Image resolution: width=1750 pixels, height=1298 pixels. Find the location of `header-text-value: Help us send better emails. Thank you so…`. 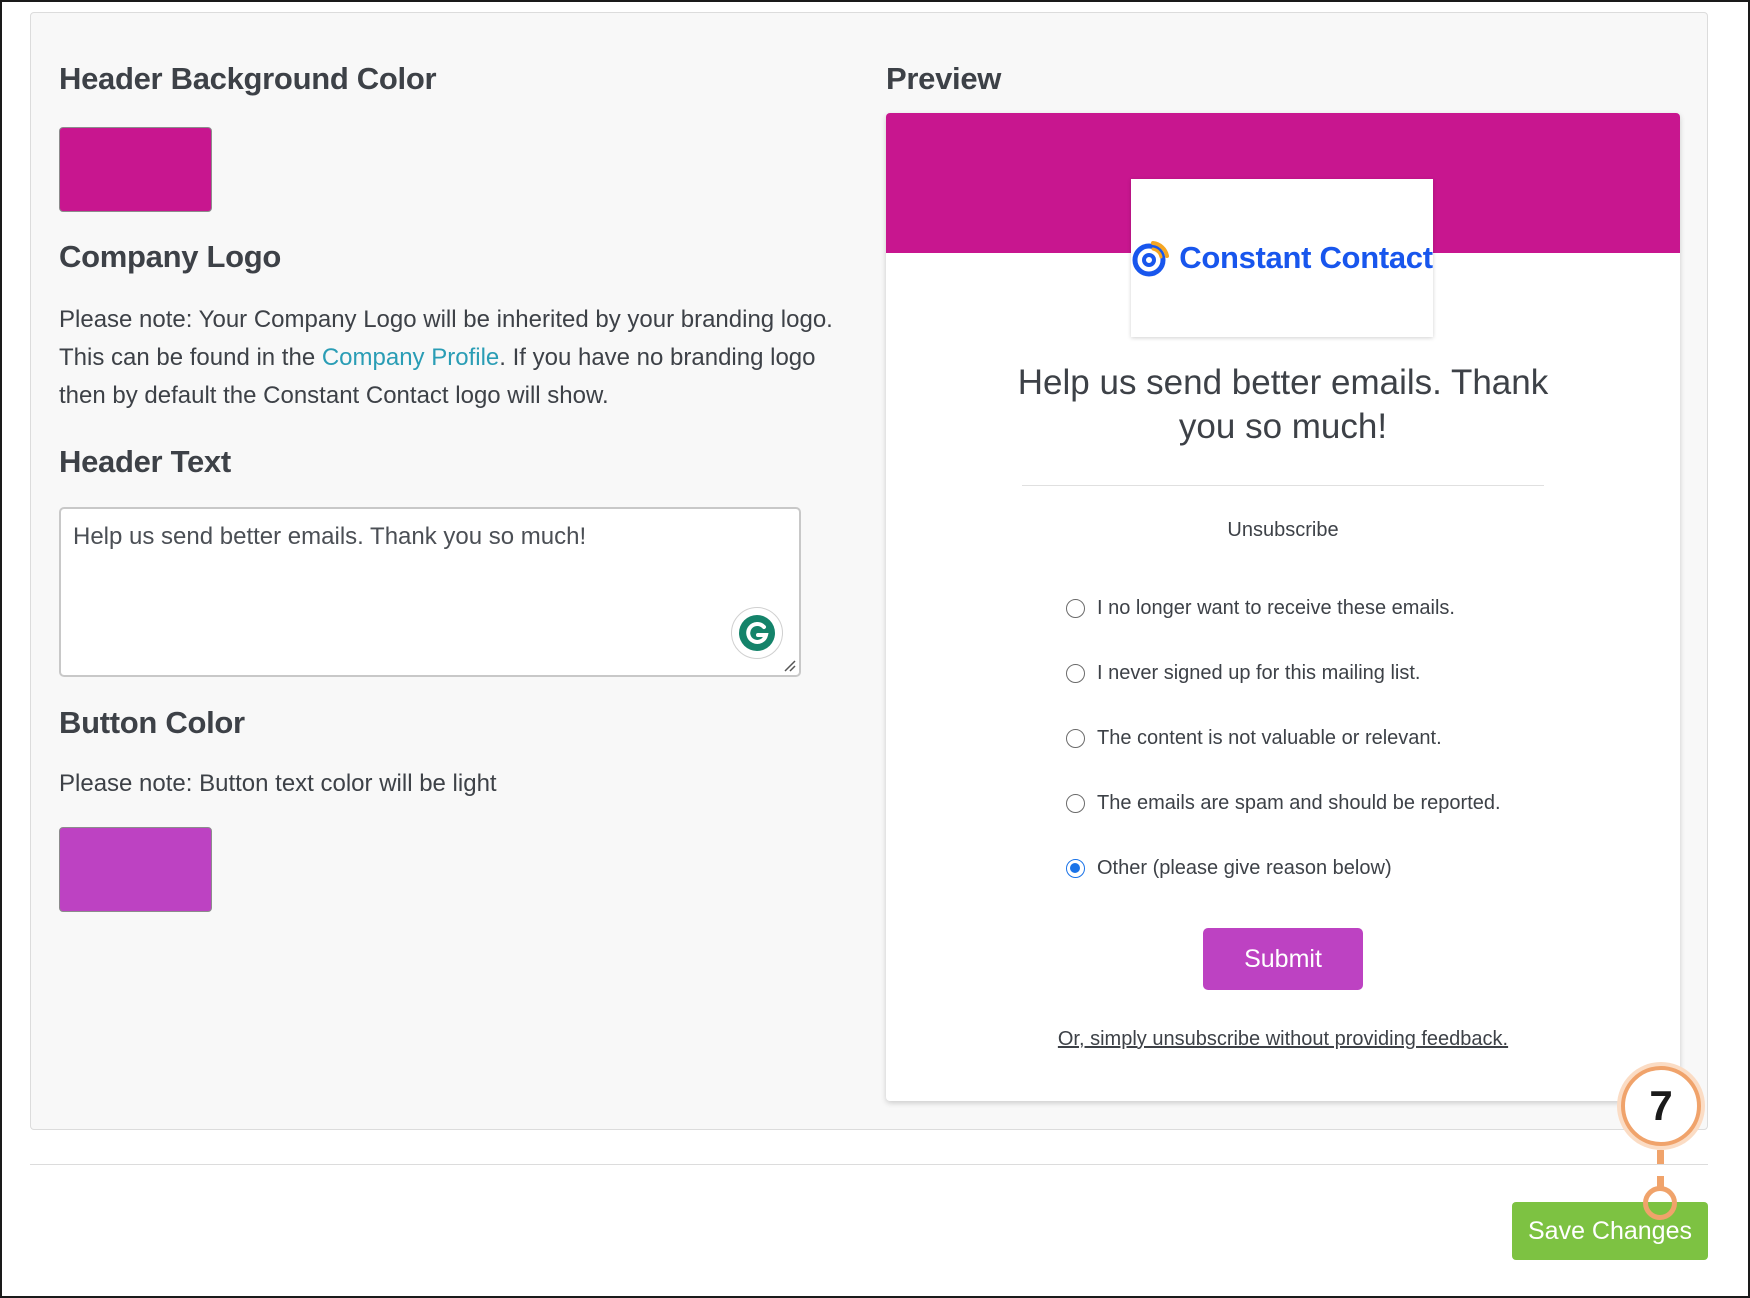

header-text-value: Help us send better emails. Thank you so… is located at coordinates (330, 536).